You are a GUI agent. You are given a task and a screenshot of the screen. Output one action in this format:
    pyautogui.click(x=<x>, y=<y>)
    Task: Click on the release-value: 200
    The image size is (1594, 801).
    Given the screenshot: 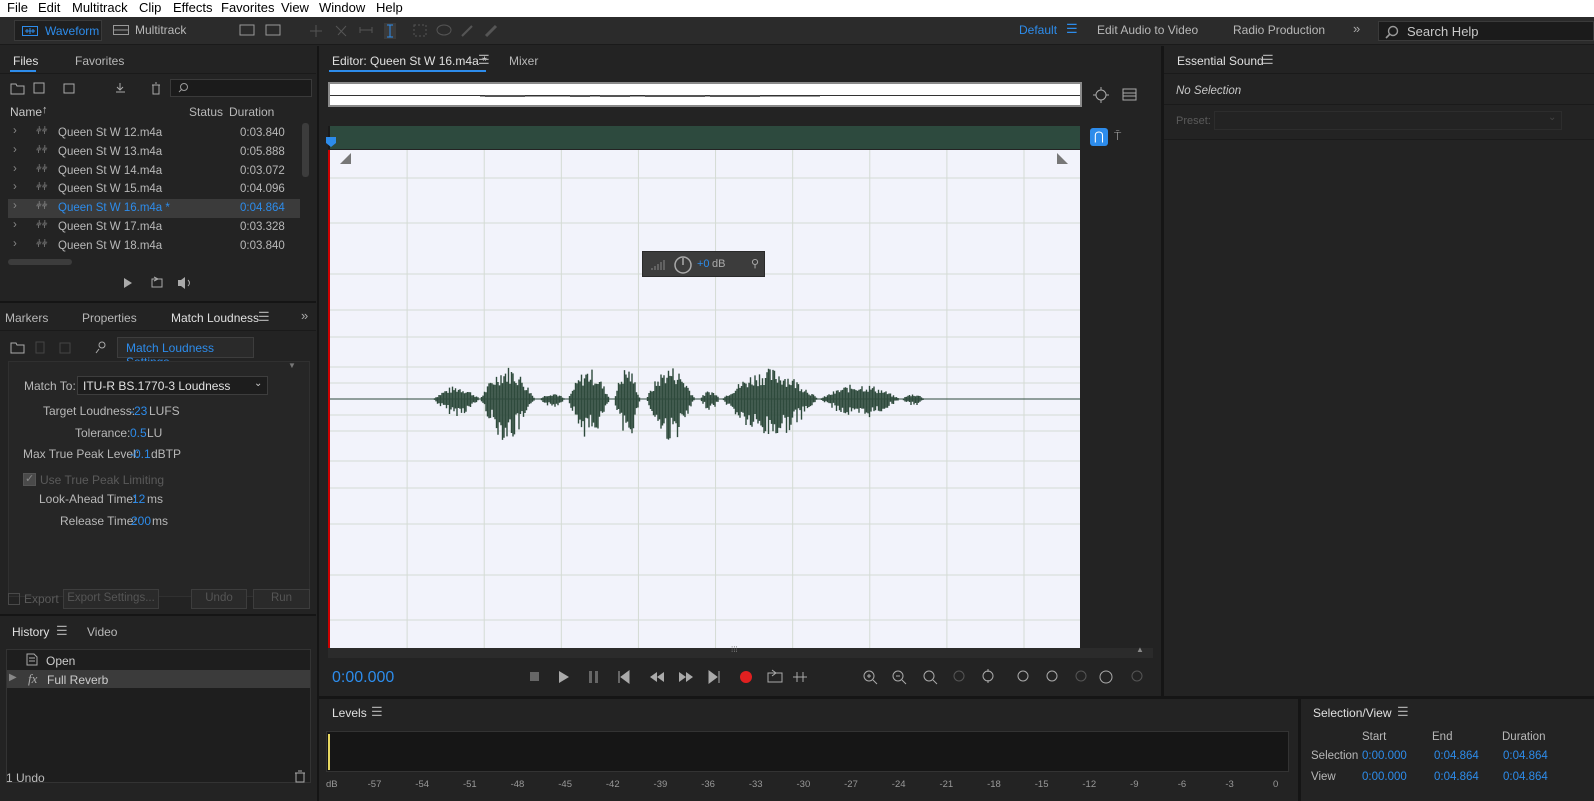 What is the action you would take?
    pyautogui.click(x=141, y=521)
    